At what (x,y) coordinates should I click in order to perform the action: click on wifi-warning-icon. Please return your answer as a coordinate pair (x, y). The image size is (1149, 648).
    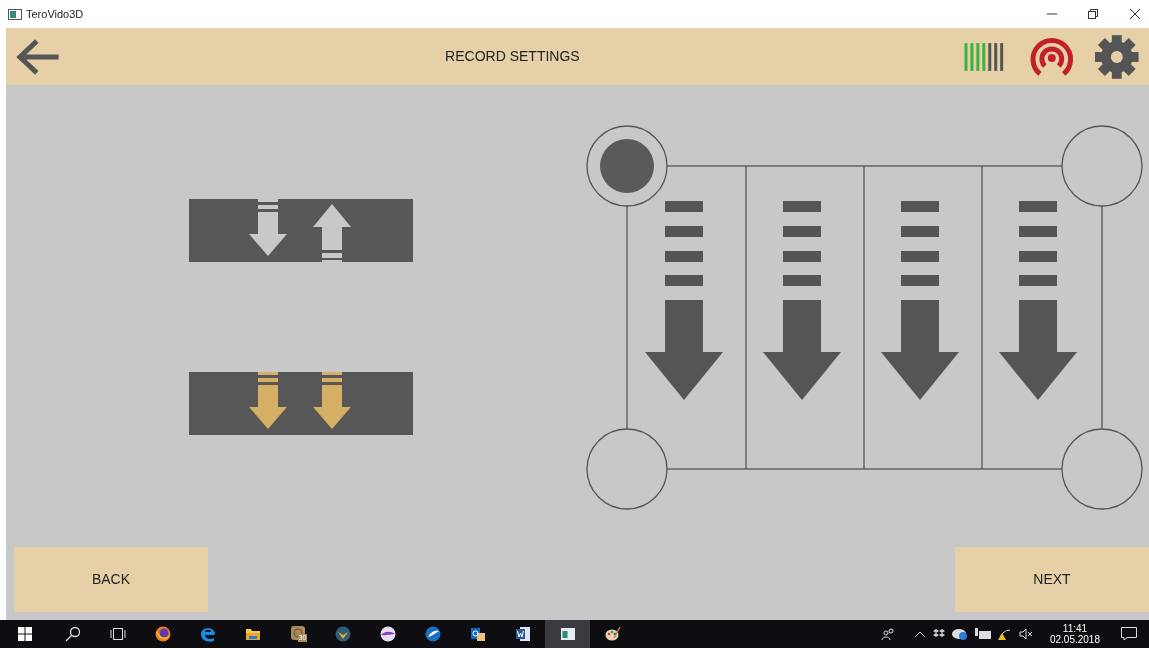
    Looking at the image, I should click on (1004, 634).